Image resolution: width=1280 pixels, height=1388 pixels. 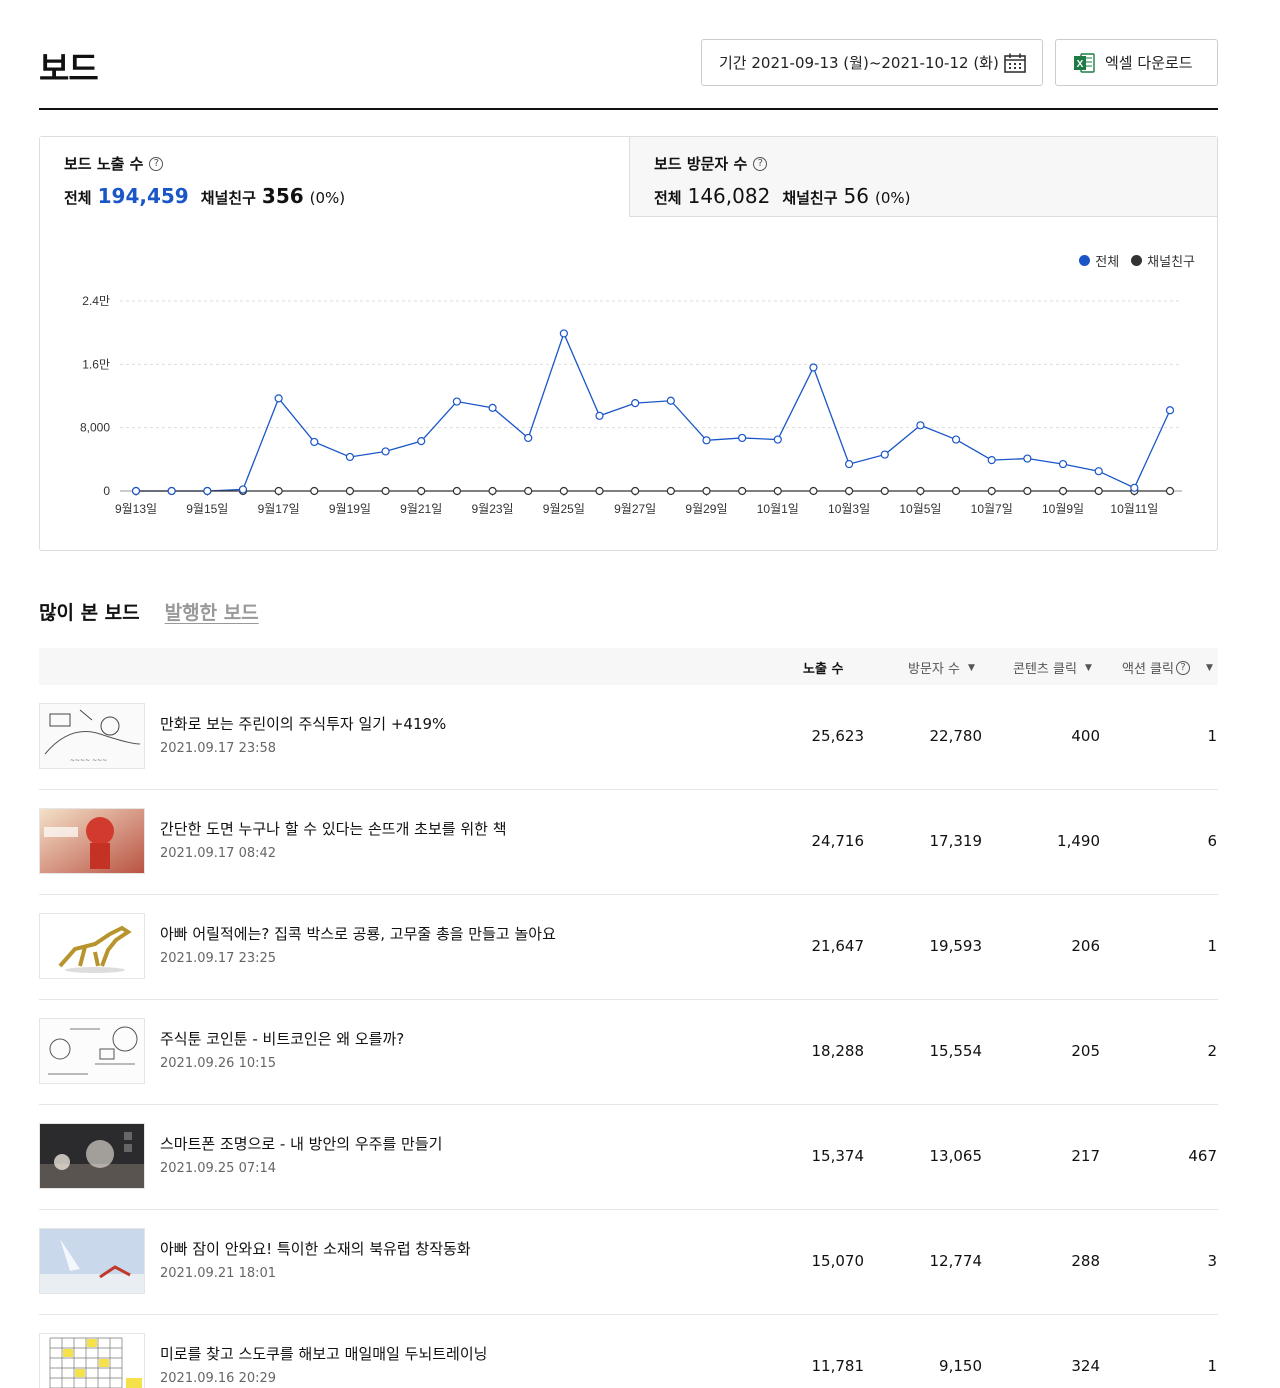 I want to click on row-date: 2021.09.17 23:58, so click(x=218, y=748).